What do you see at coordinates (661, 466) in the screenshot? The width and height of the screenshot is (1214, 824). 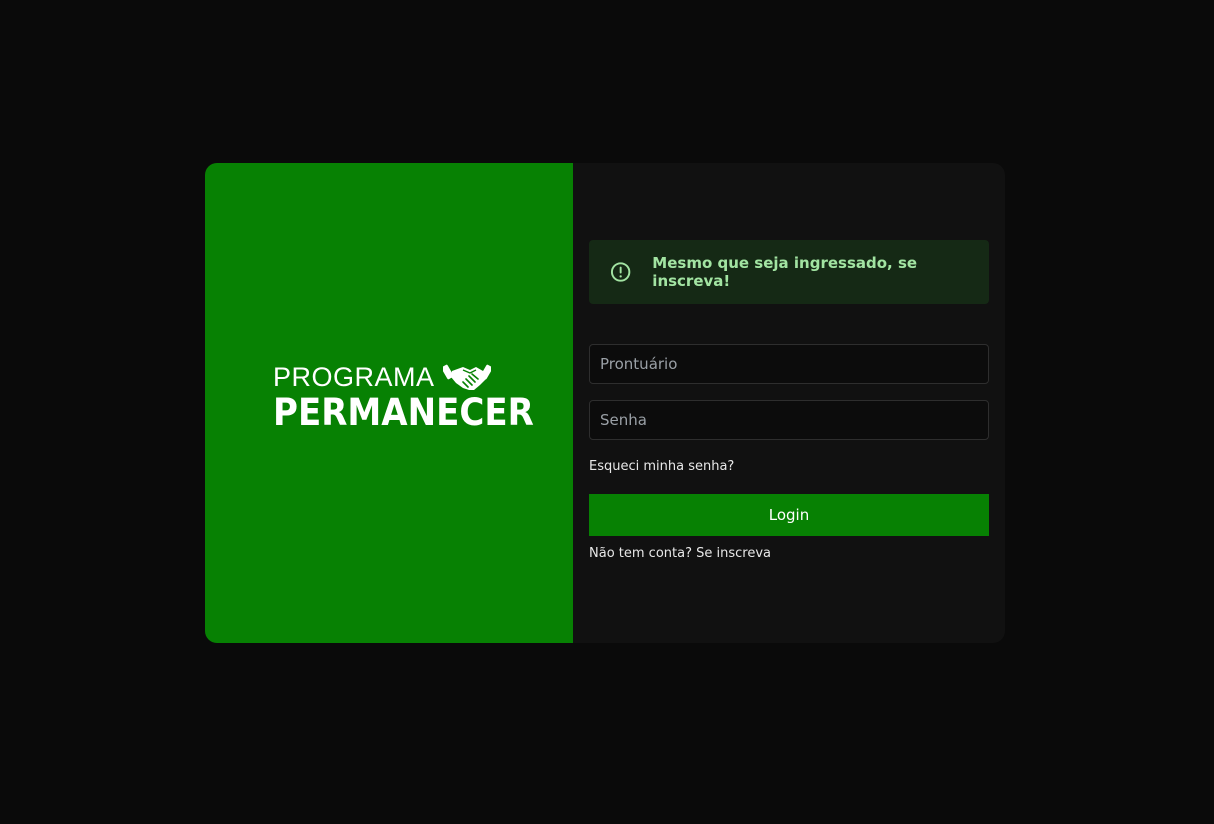 I see `forgot-password-link: Esqueci minha senha?` at bounding box center [661, 466].